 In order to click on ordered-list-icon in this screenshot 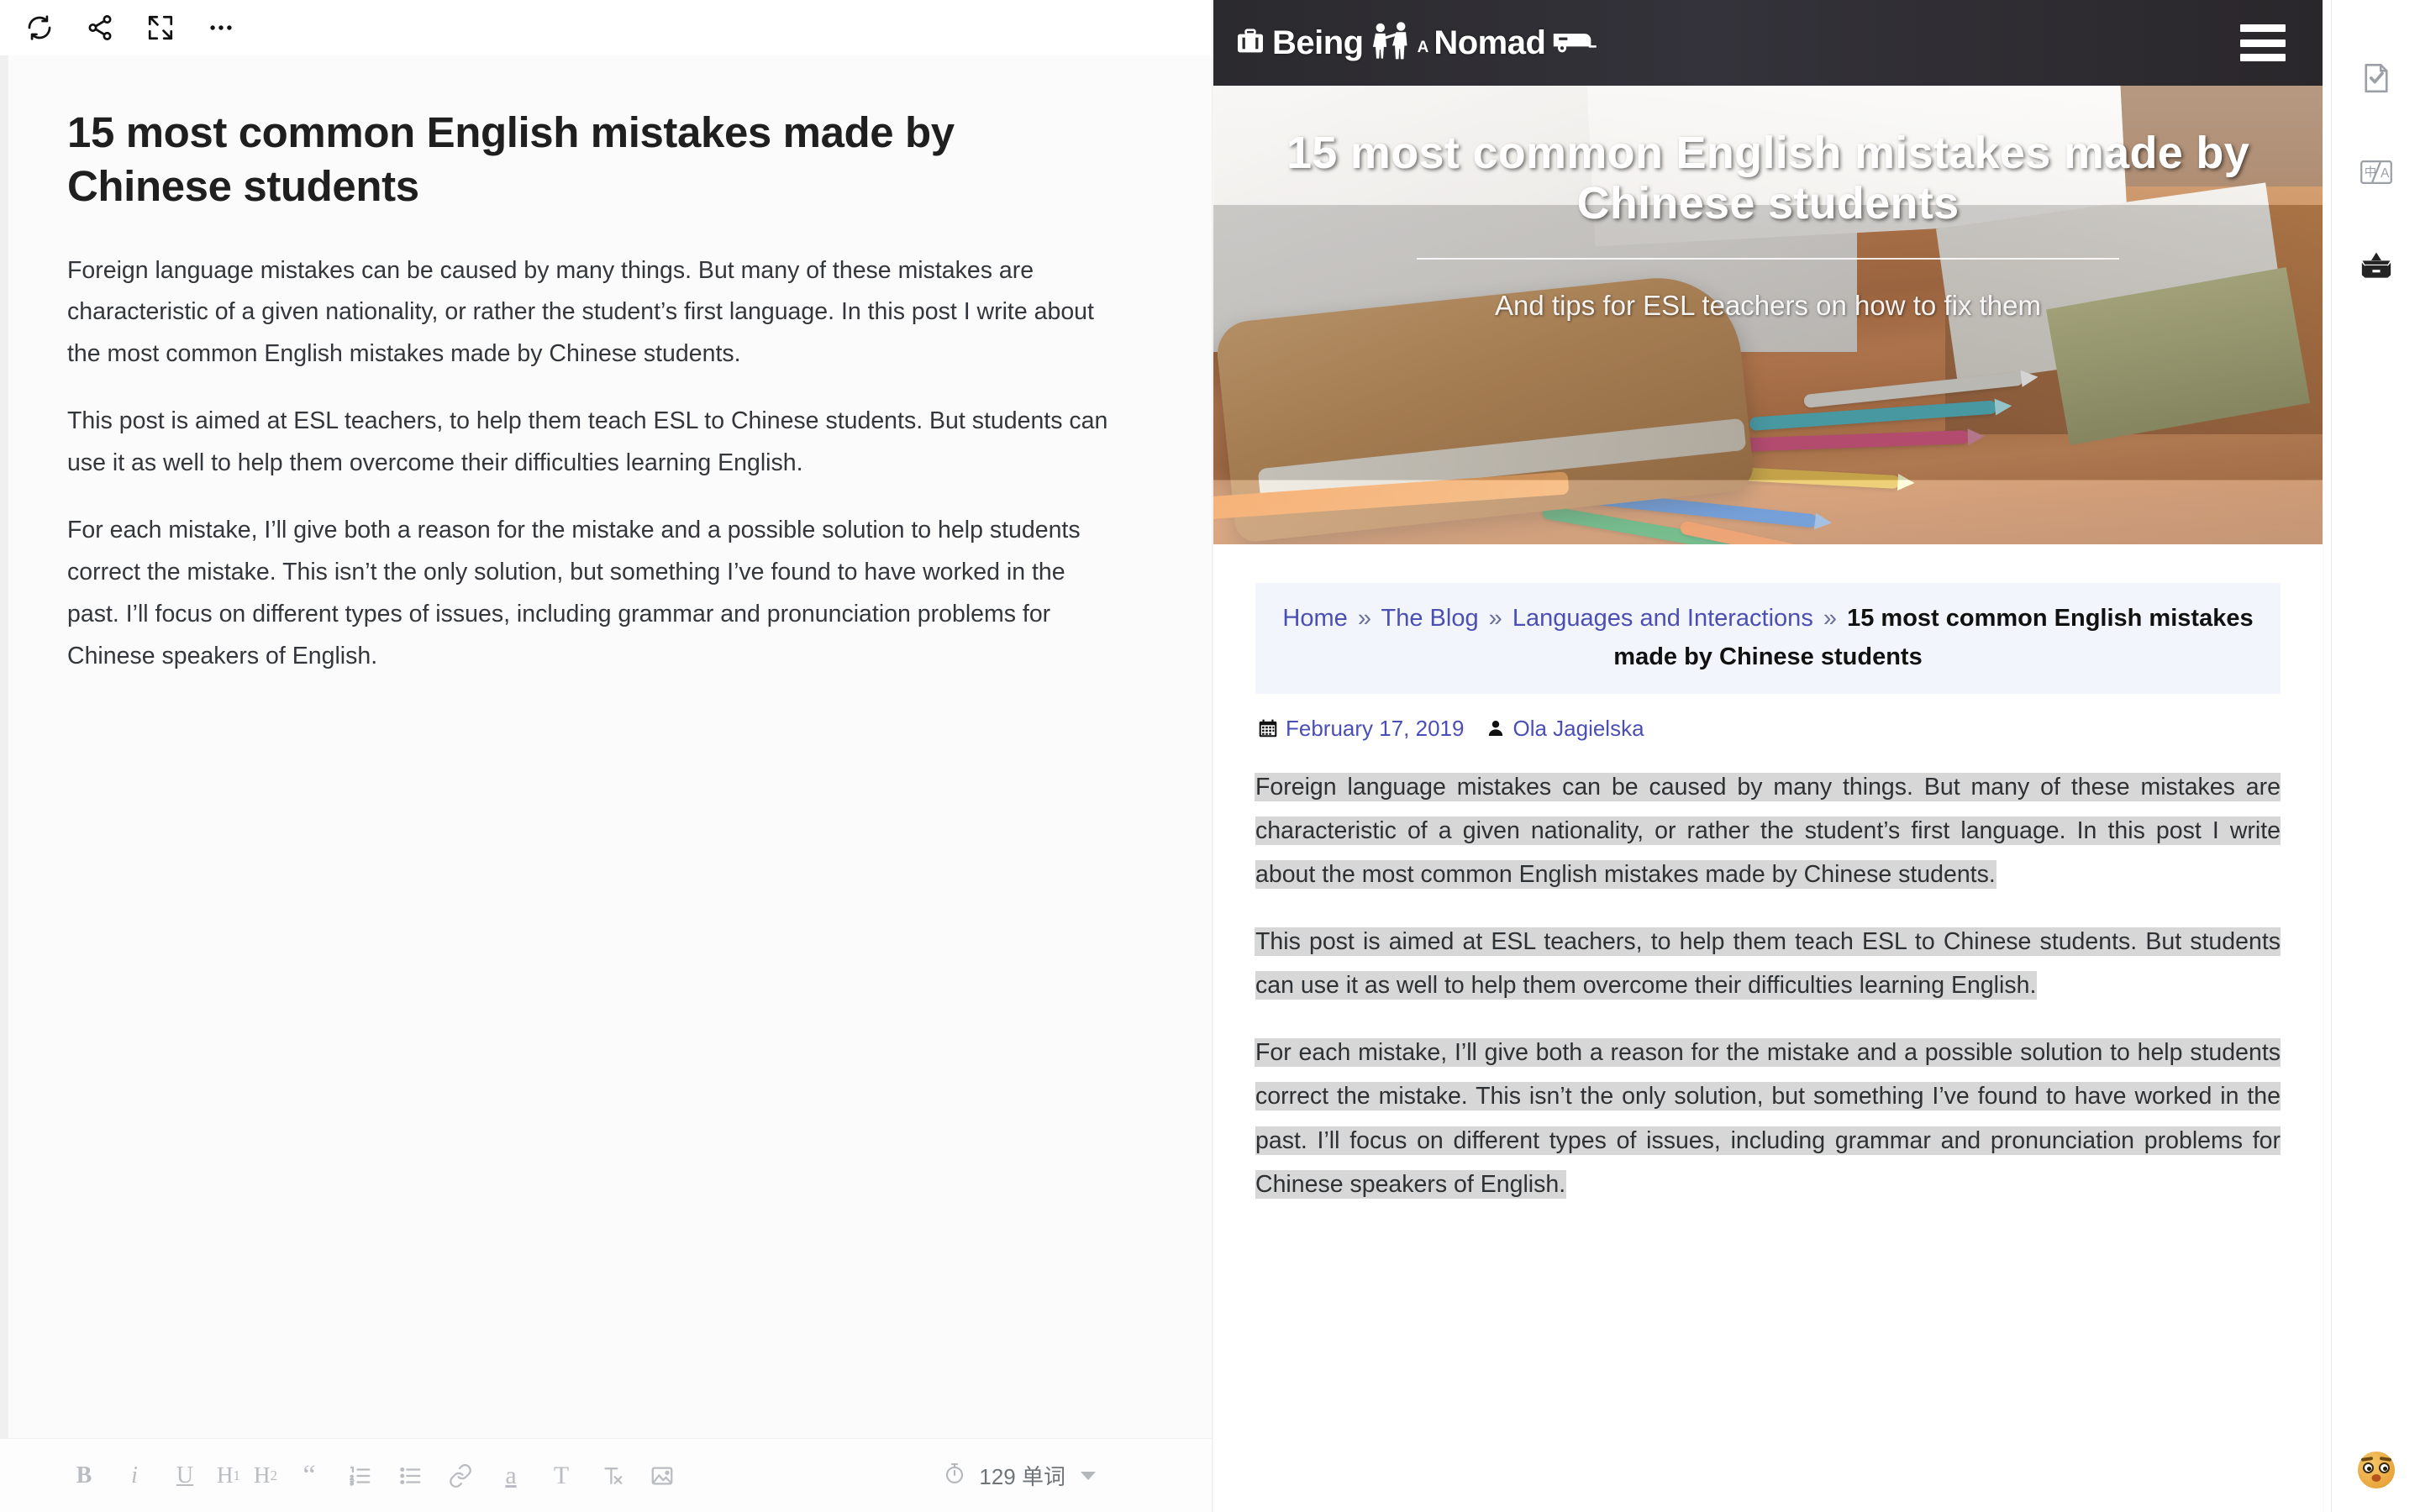, I will do `click(359, 1476)`.